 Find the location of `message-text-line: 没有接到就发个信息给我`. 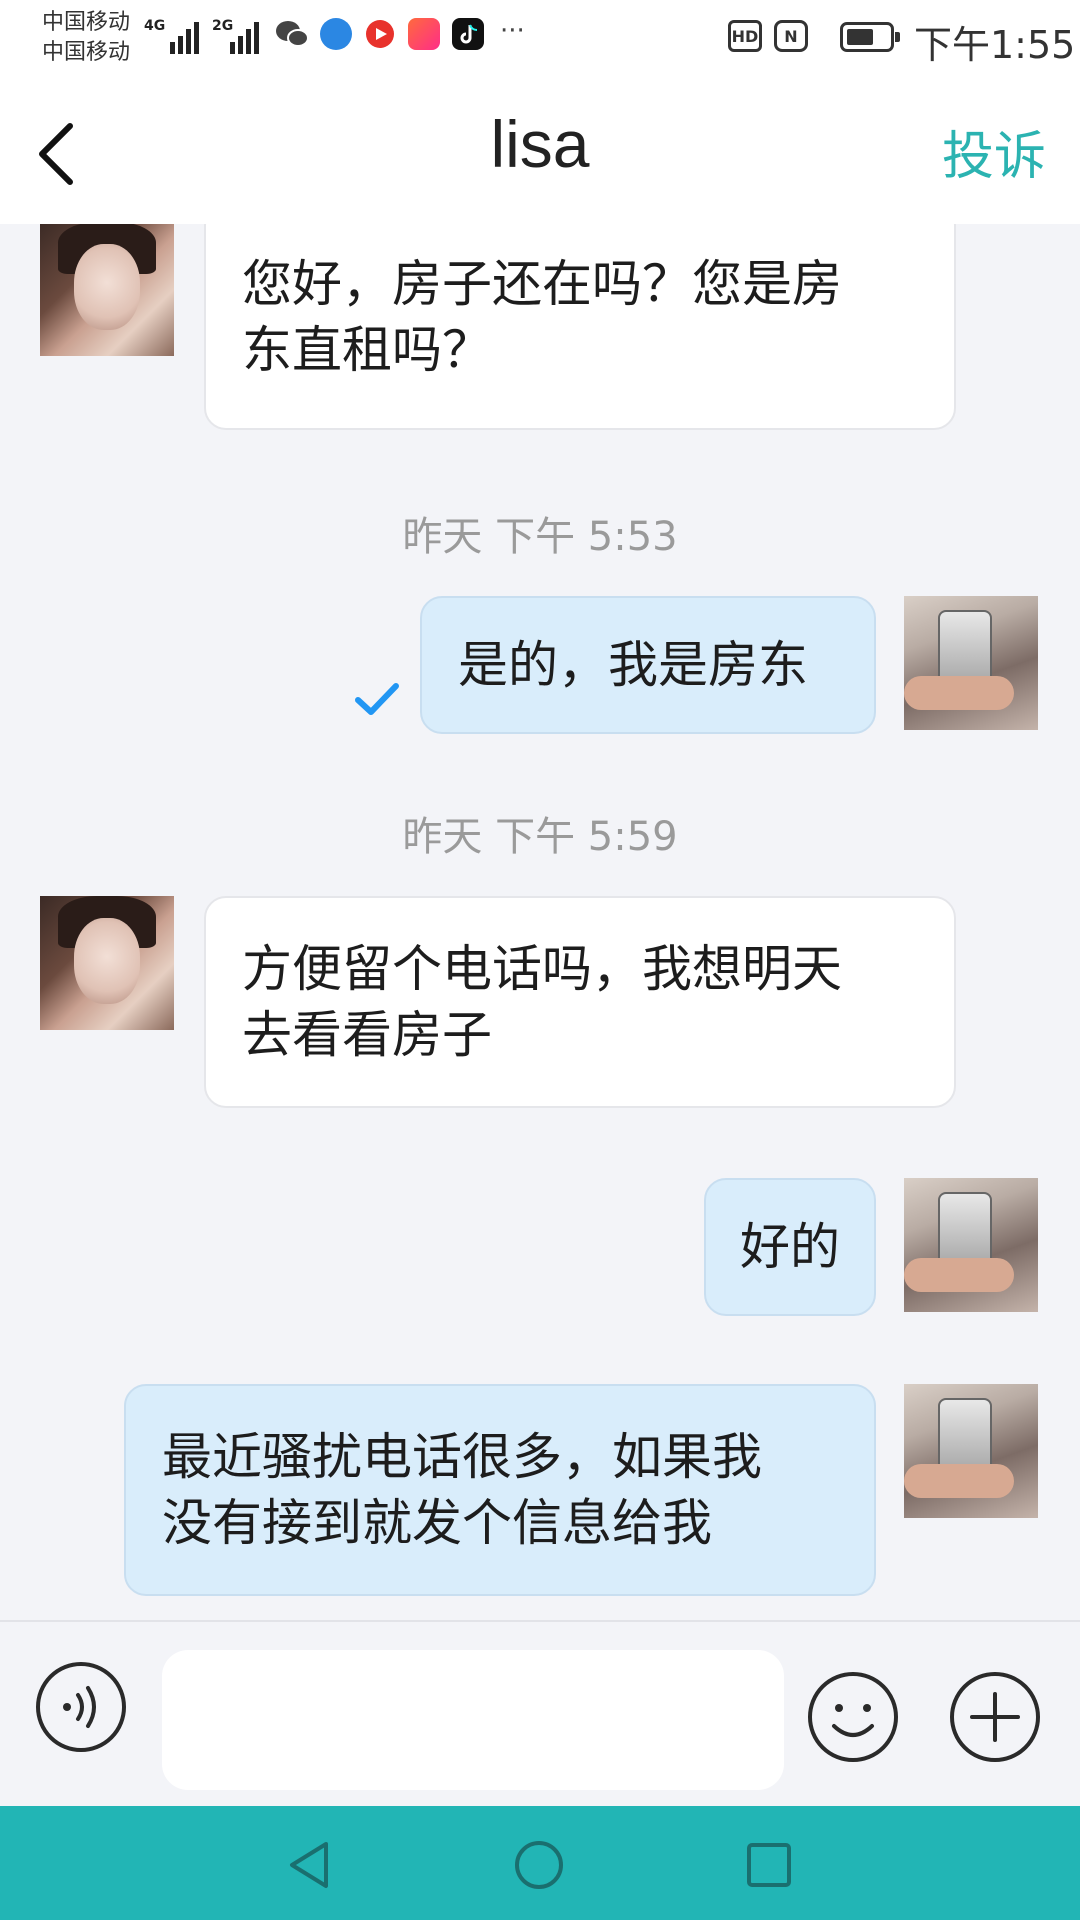

message-text-line: 没有接到就发个信息给我 is located at coordinates (437, 1523).